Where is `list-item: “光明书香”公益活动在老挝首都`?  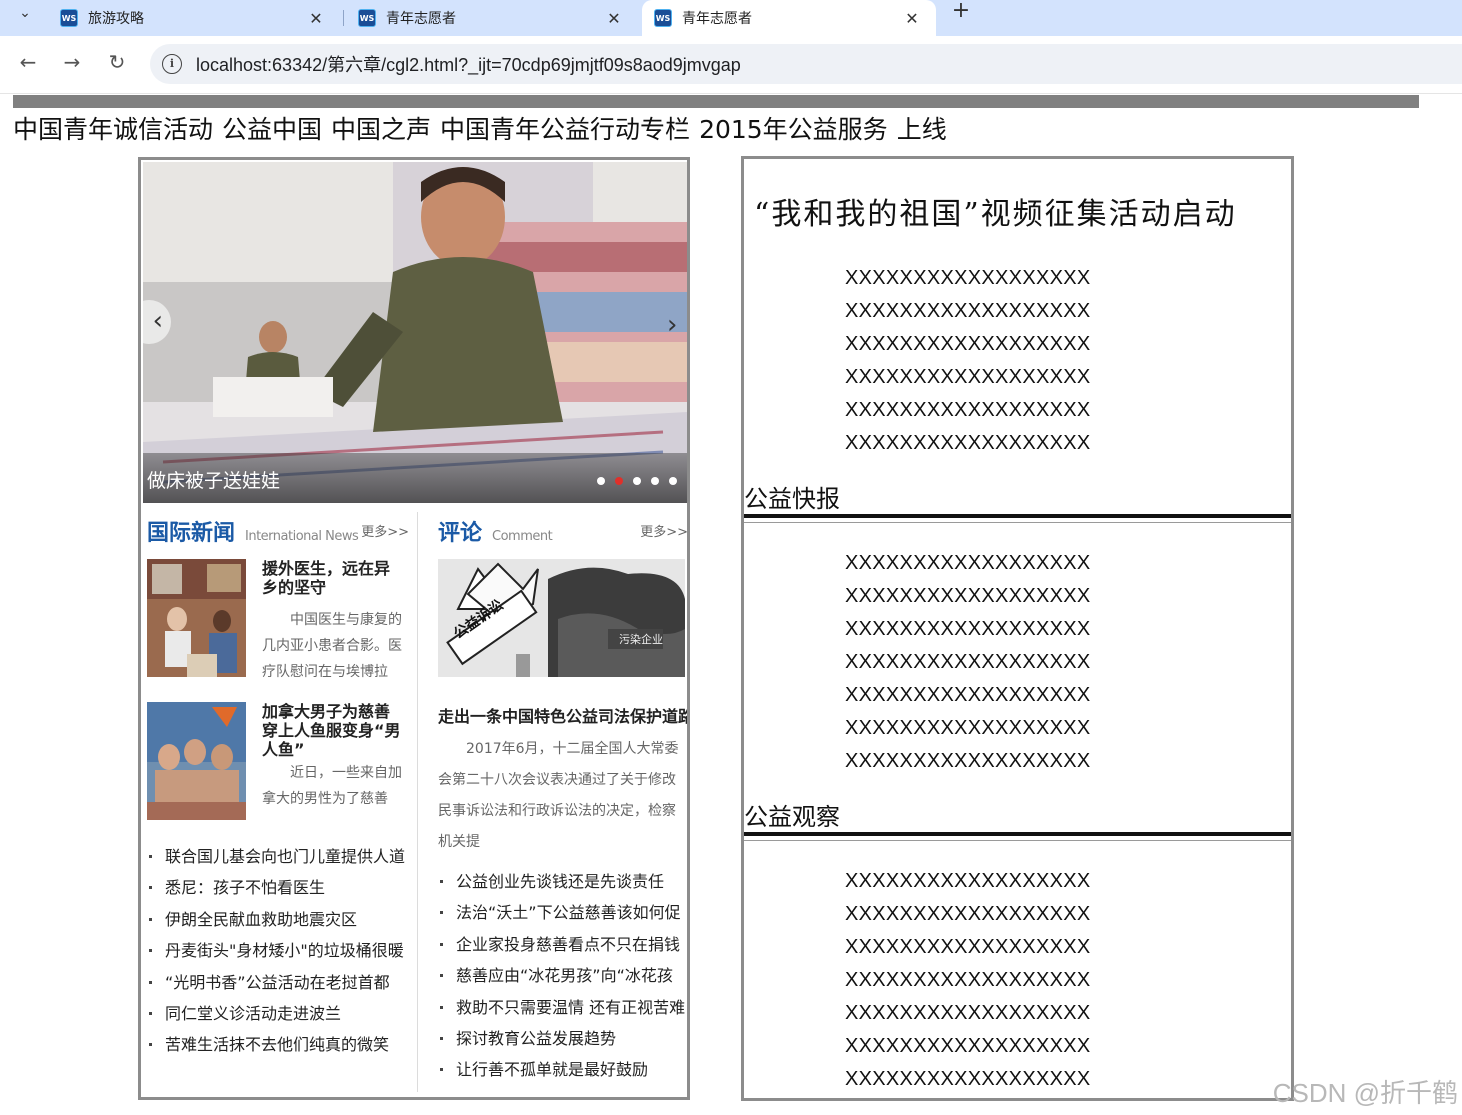
list-item: “光明书香”公益活动在老挝首都 is located at coordinates (278, 982).